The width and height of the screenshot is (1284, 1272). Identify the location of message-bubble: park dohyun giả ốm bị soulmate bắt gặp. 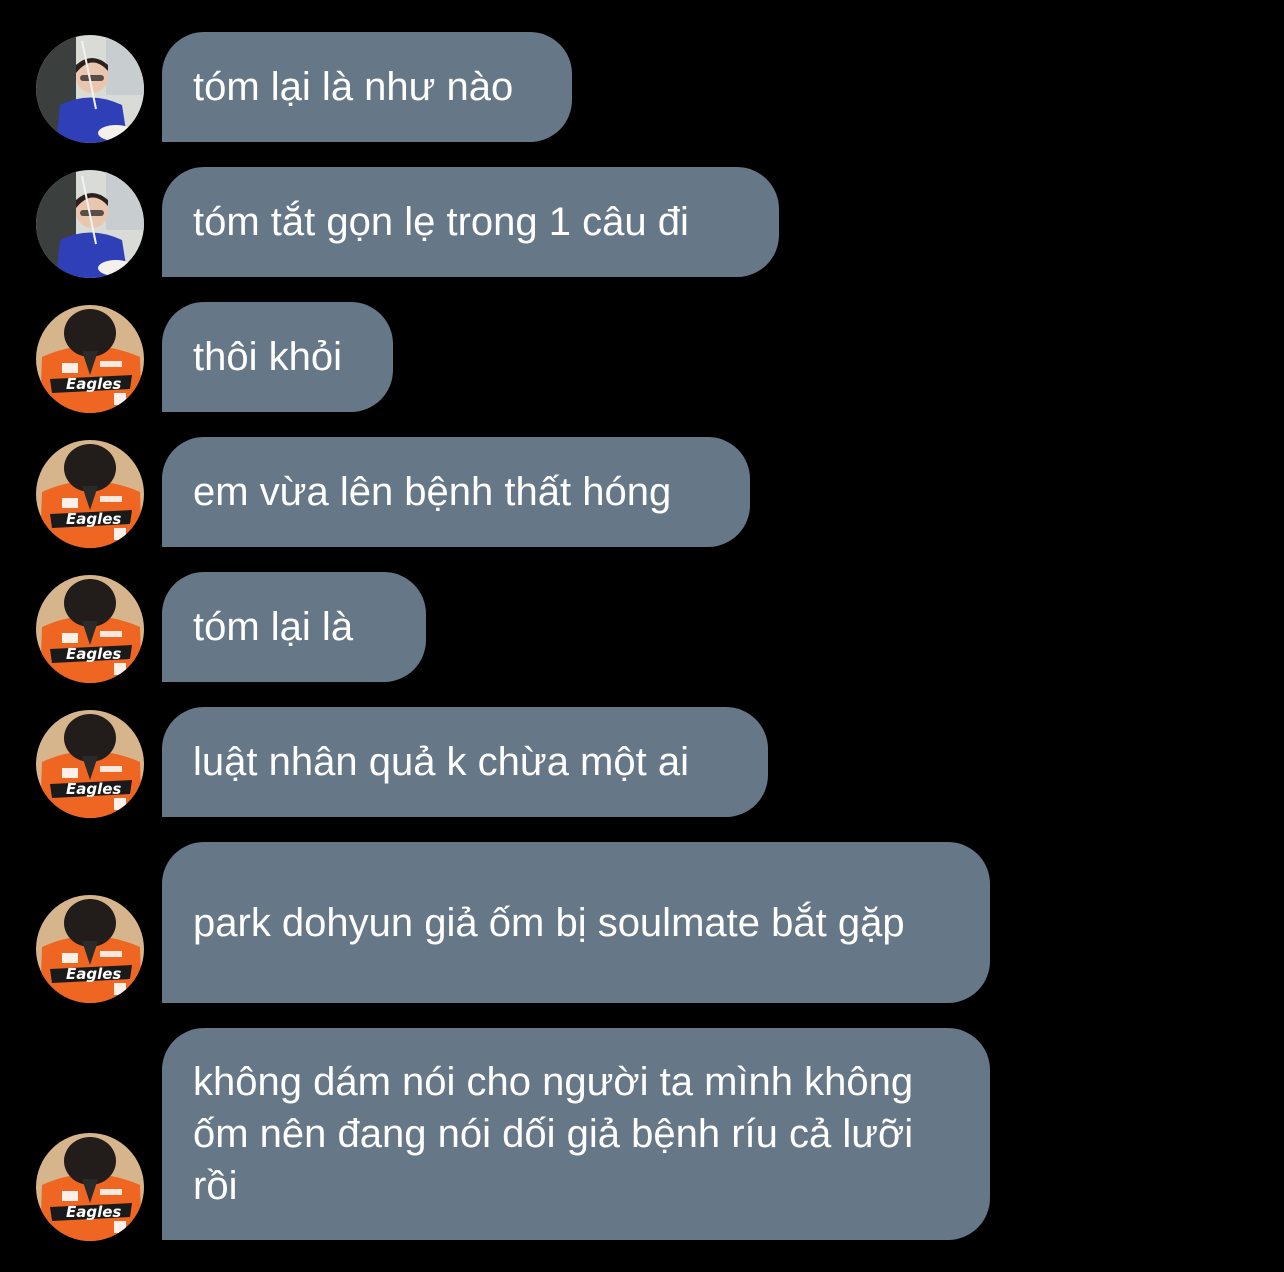
(576, 922).